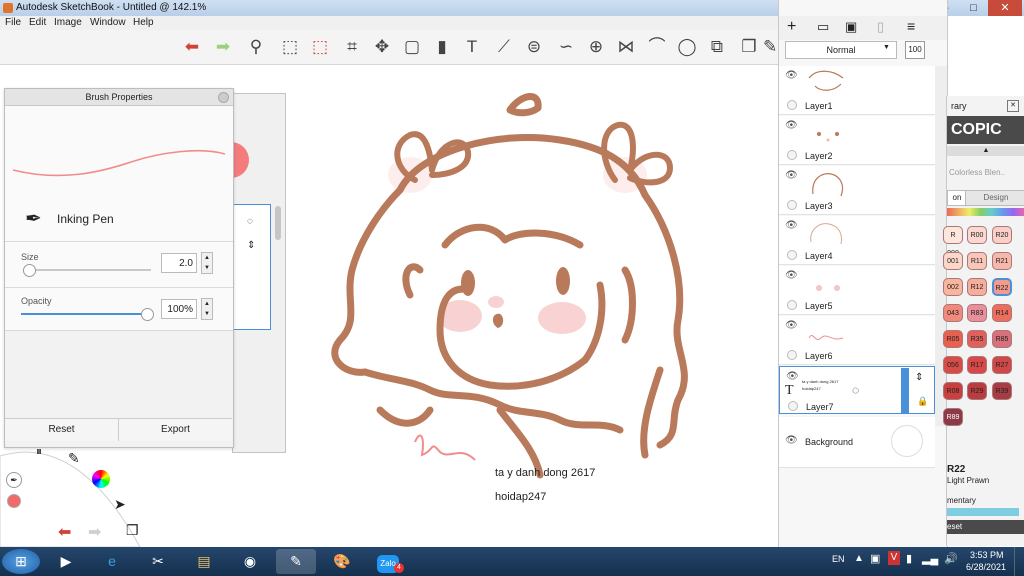 Image resolution: width=1024 pixels, height=576 pixels. What do you see at coordinates (179, 309) in the screenshot?
I see `opacity-input: 100%` at bounding box center [179, 309].